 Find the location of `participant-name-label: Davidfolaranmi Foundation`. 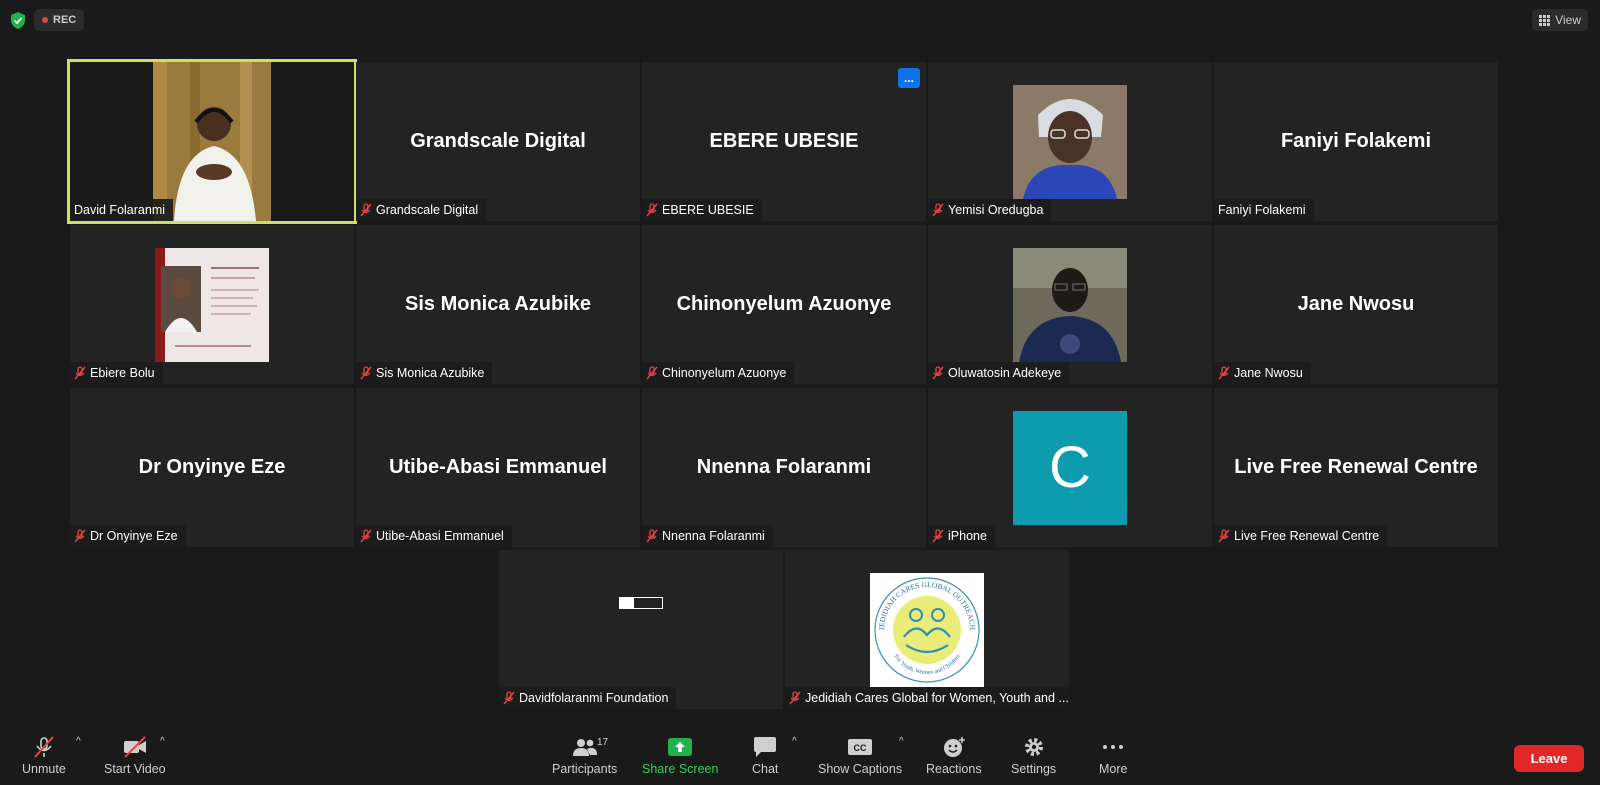

participant-name-label: Davidfolaranmi Foundation is located at coordinates (588, 698).